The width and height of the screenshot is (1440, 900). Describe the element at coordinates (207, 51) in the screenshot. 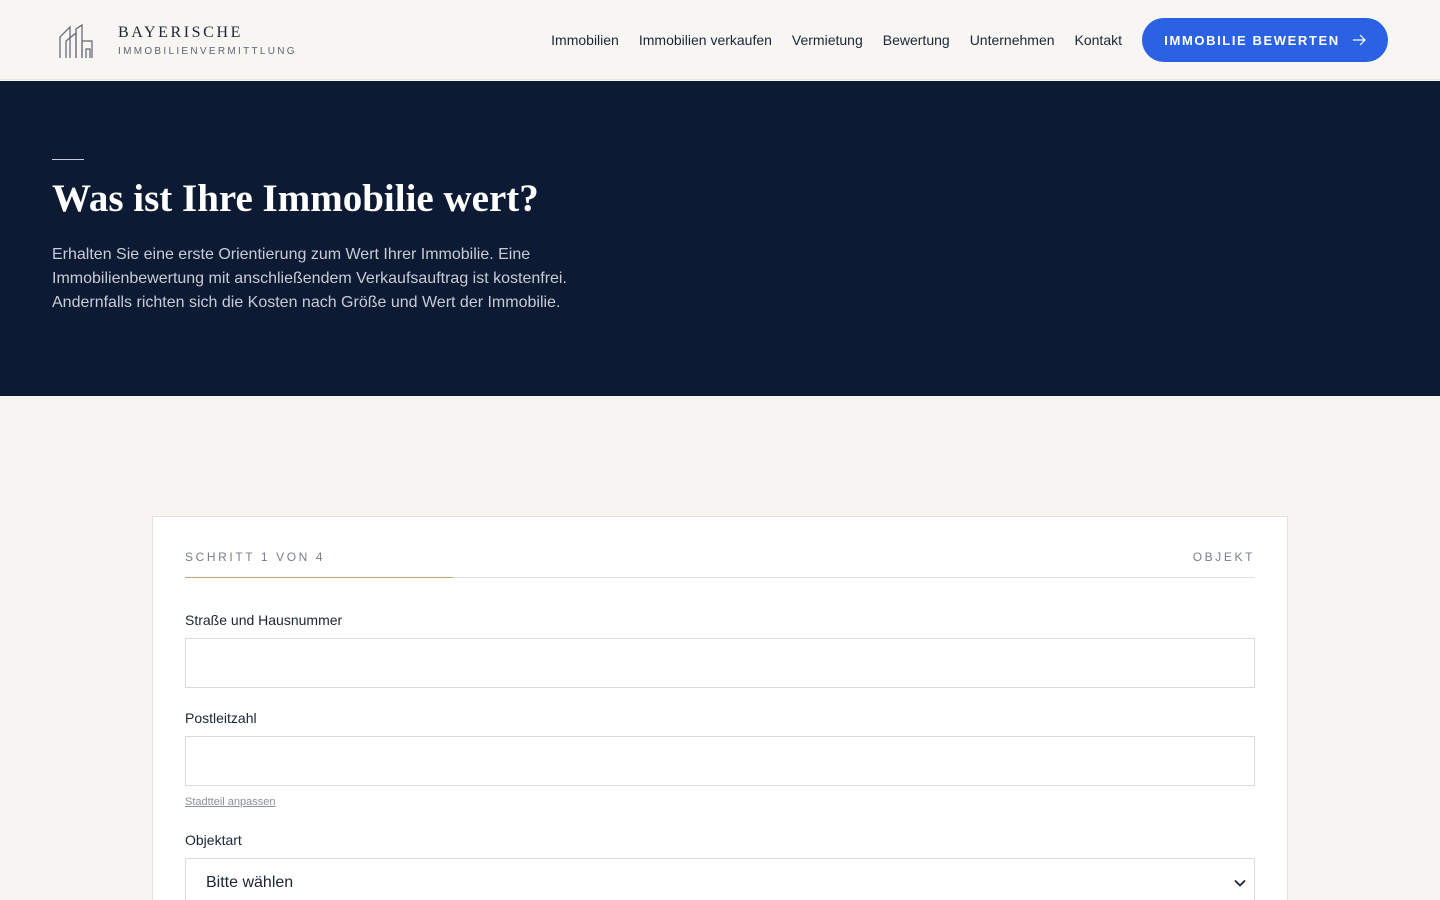

I see `brand-tagline: IMMOBILIENVERMITTLUNG` at that location.